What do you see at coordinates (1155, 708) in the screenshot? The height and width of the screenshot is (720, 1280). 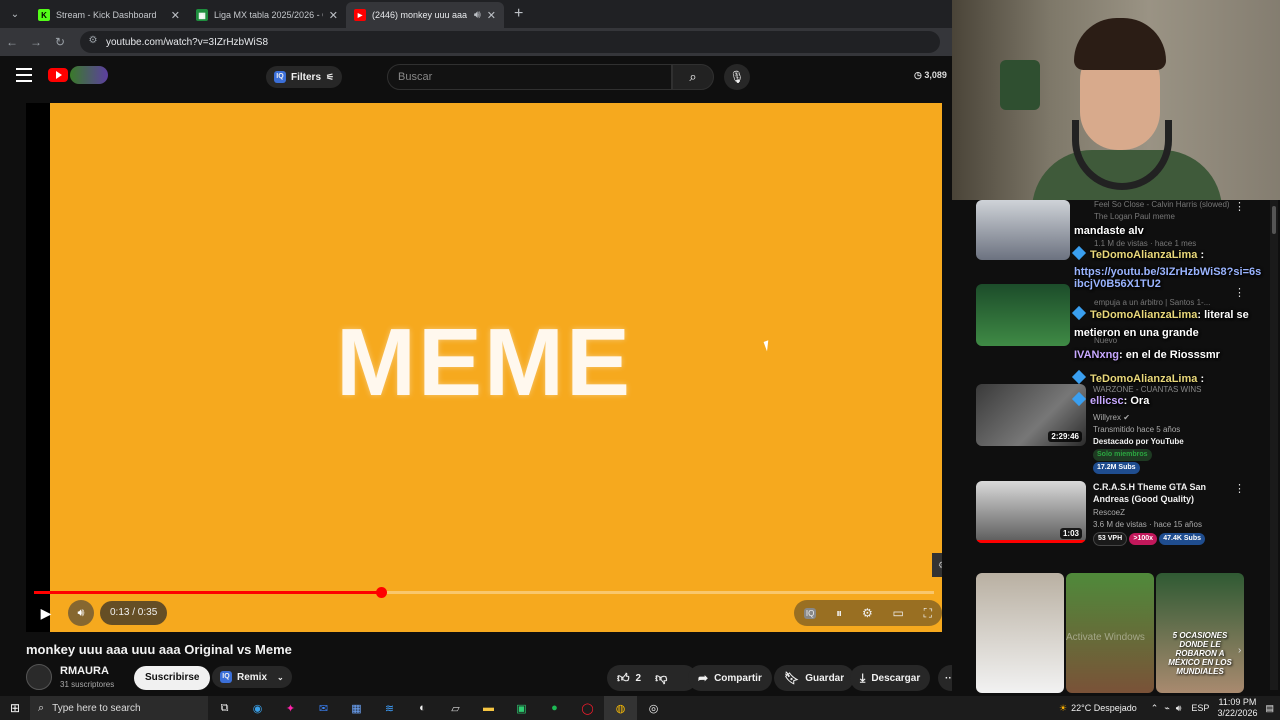 I see `tray-expand-icon: ⌃` at bounding box center [1155, 708].